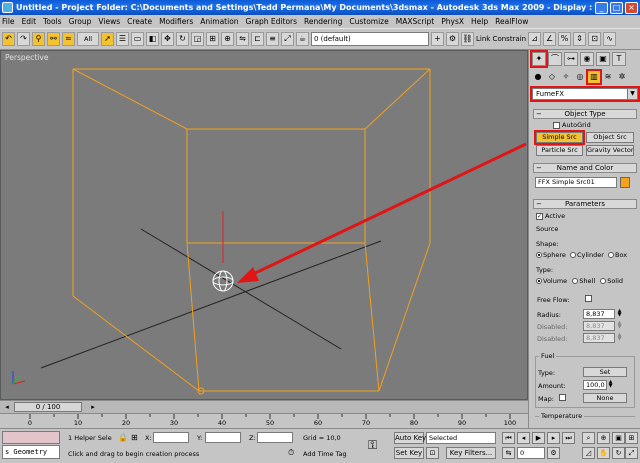 The width and height of the screenshot is (640, 463). What do you see at coordinates (223, 437) in the screenshot?
I see `y-coord-field` at bounding box center [223, 437].